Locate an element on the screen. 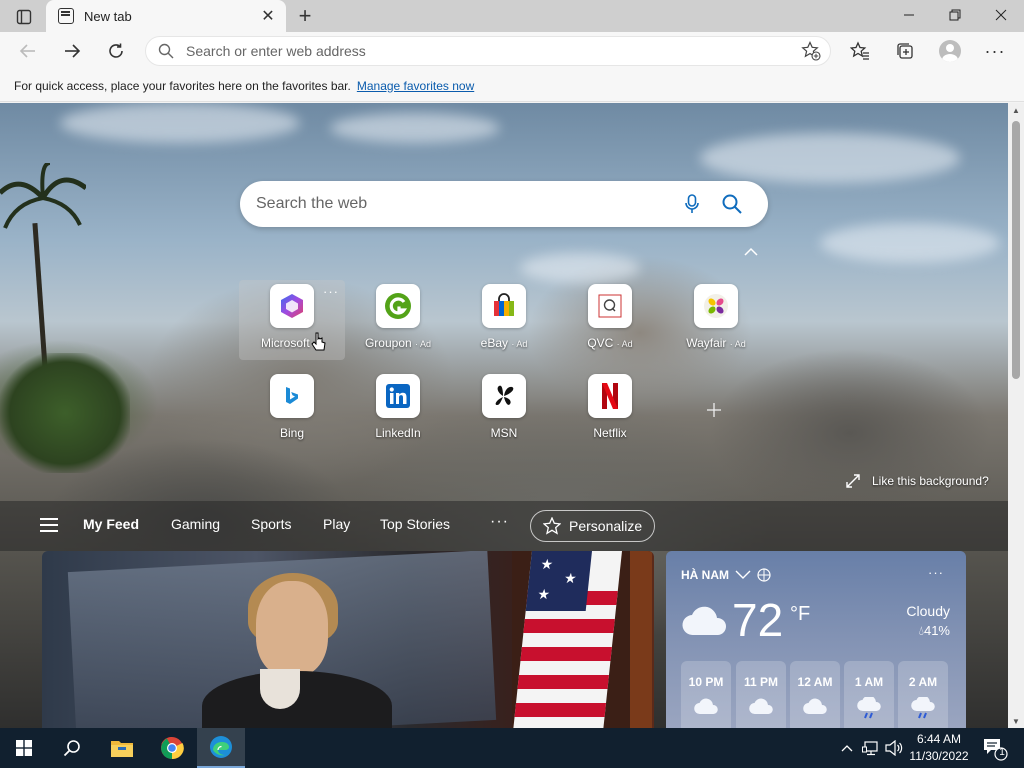 This screenshot has width=1024, height=768. netflix-icon is located at coordinates (610, 396).